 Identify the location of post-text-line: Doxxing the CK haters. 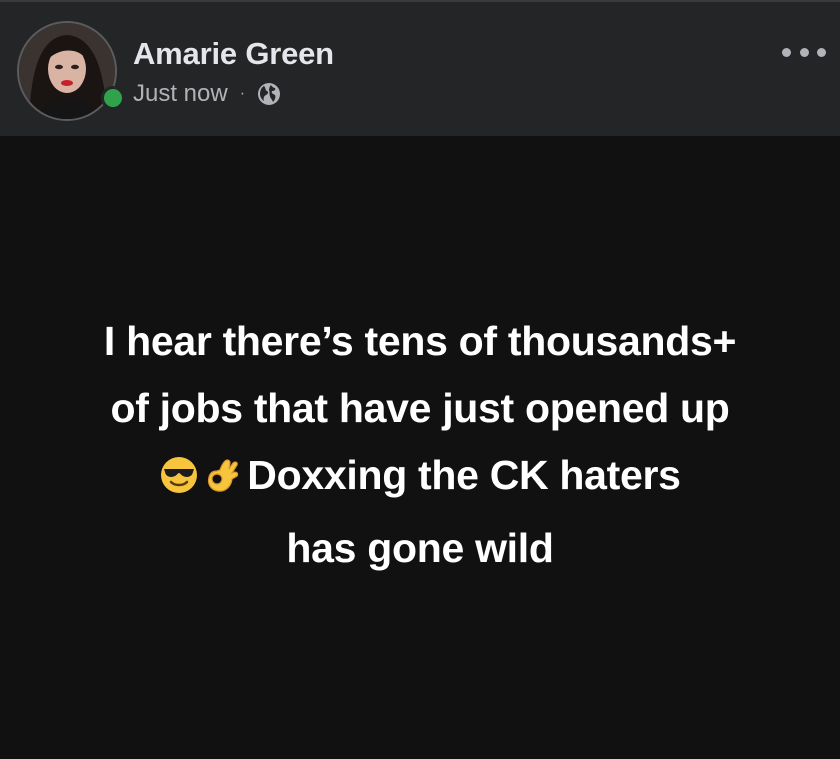
(420, 478).